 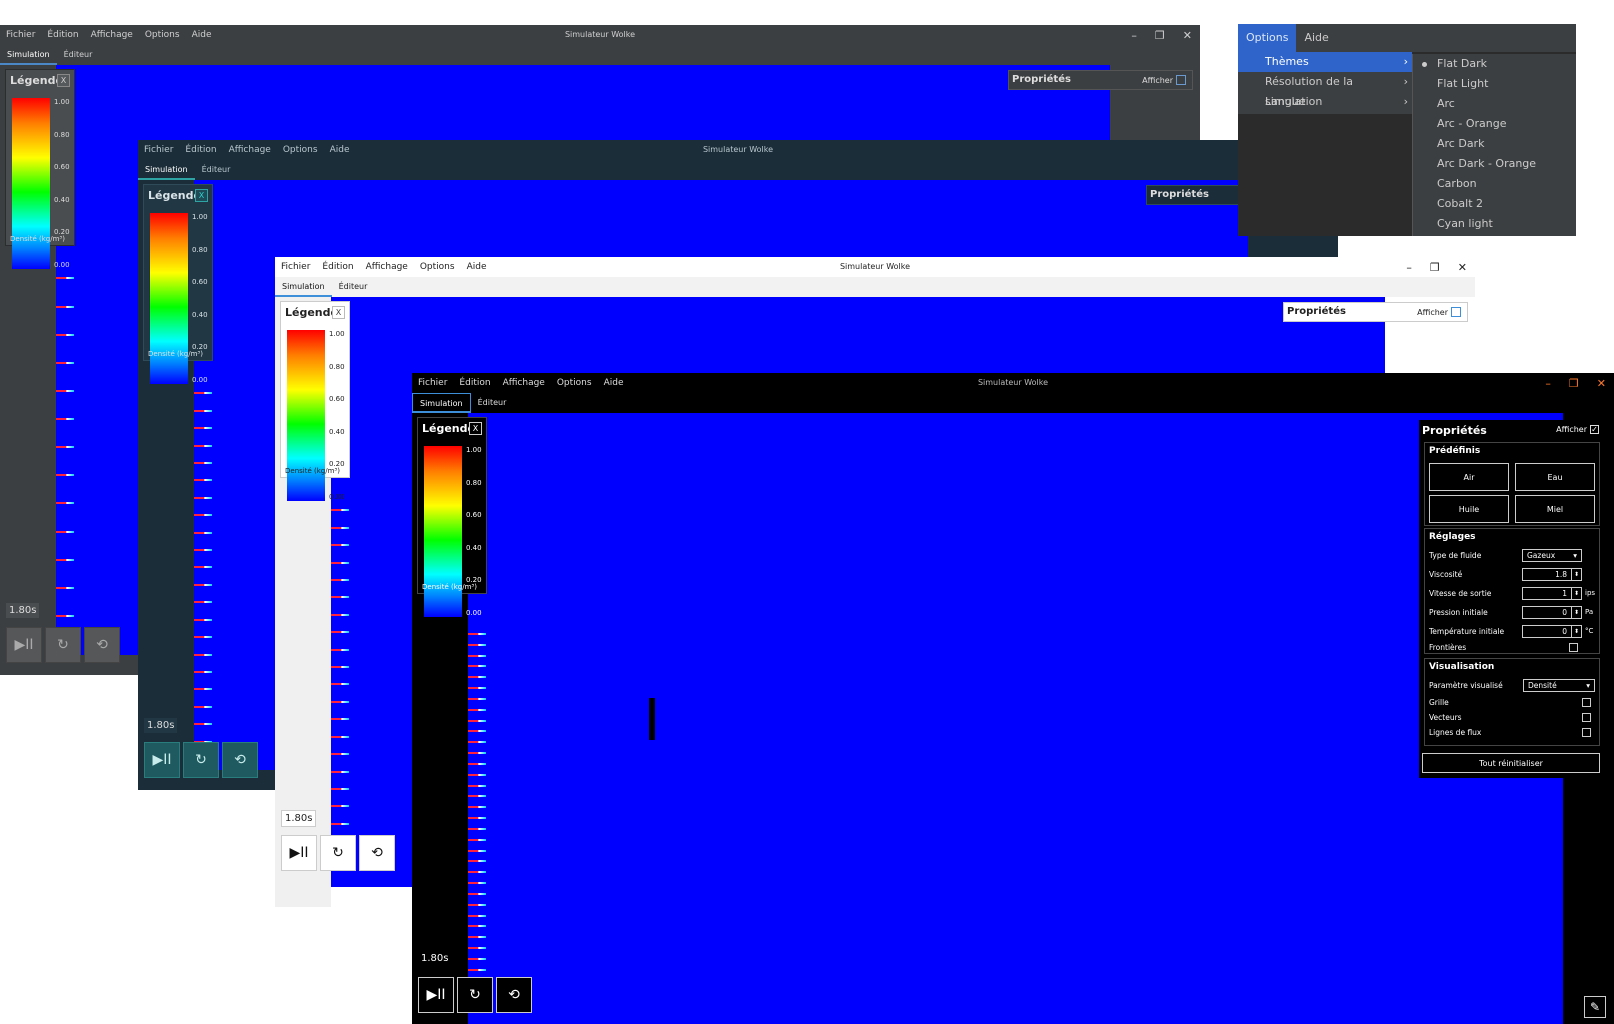 What do you see at coordinates (1594, 429) in the screenshot?
I see `show-checkbox: ✓` at bounding box center [1594, 429].